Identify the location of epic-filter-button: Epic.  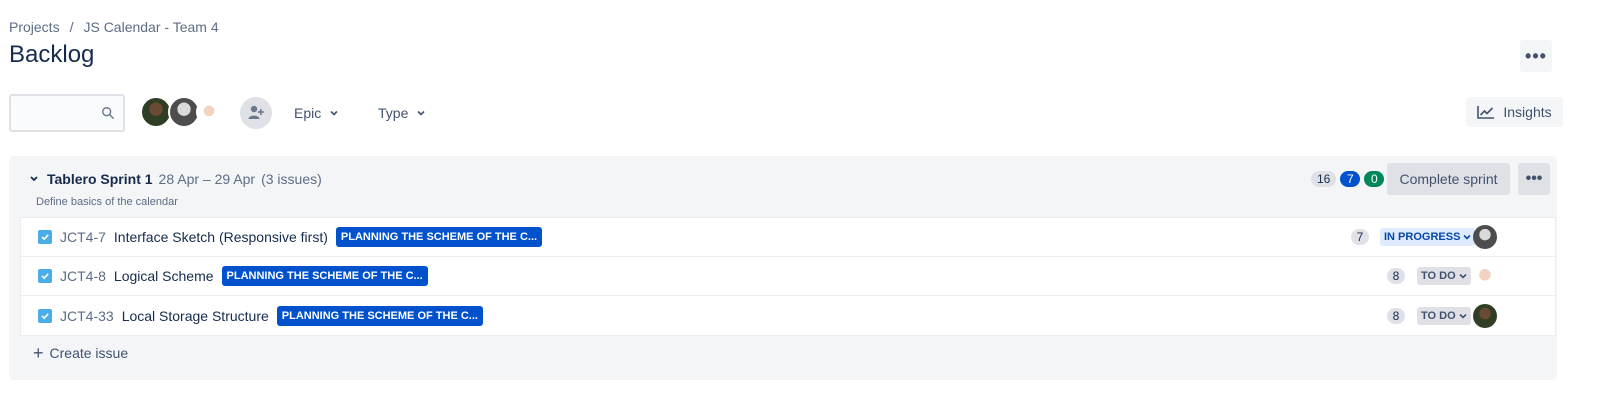
(316, 113).